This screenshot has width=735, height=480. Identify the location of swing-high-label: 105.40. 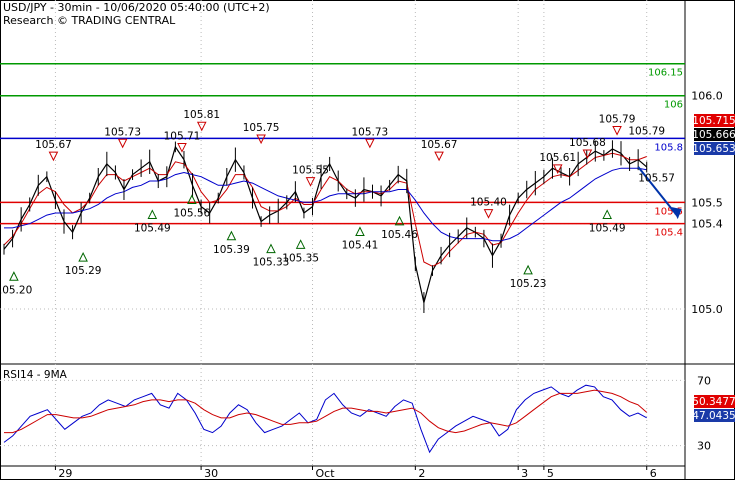
(488, 203).